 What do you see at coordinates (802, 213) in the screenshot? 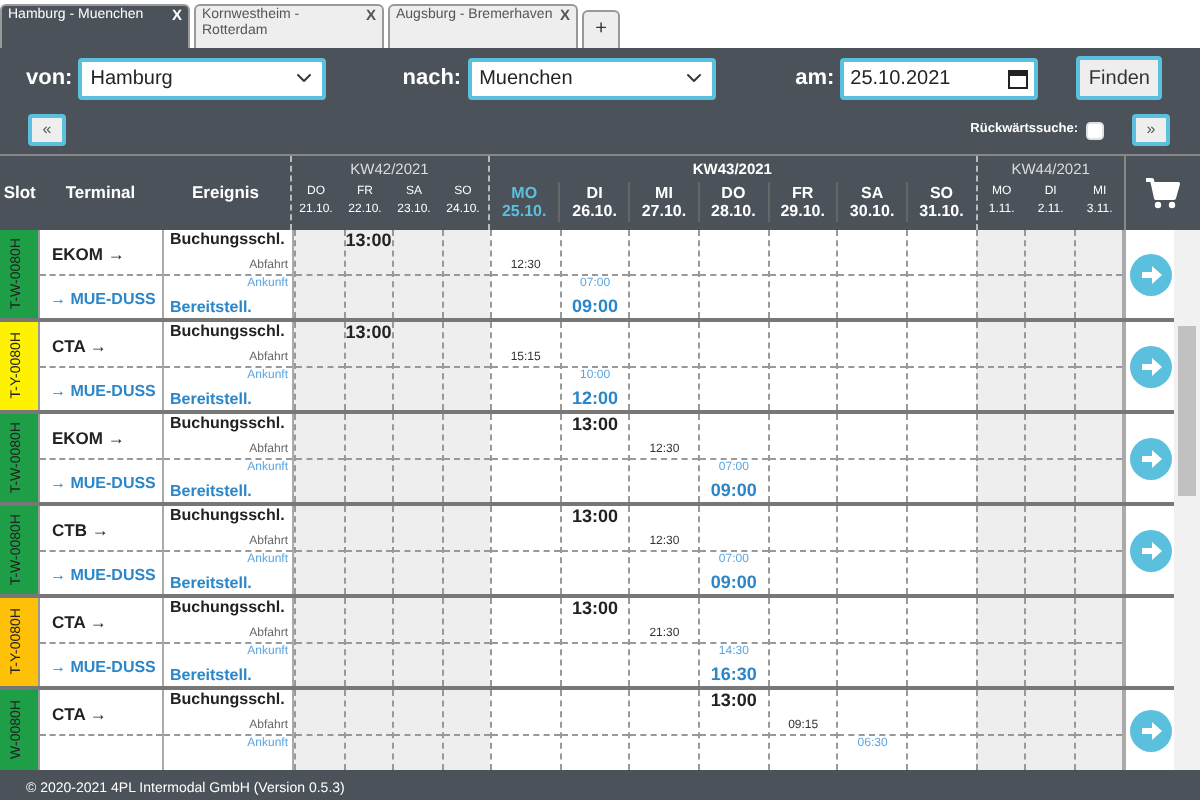
I see `day-date: 29.10.` at bounding box center [802, 213].